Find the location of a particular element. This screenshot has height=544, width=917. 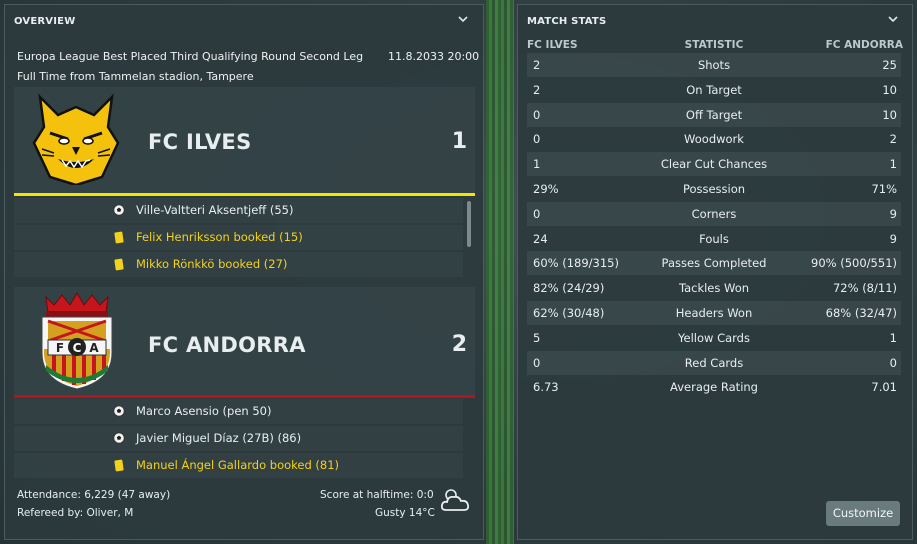

col-header-away: FC ANDORRA is located at coordinates (864, 45).